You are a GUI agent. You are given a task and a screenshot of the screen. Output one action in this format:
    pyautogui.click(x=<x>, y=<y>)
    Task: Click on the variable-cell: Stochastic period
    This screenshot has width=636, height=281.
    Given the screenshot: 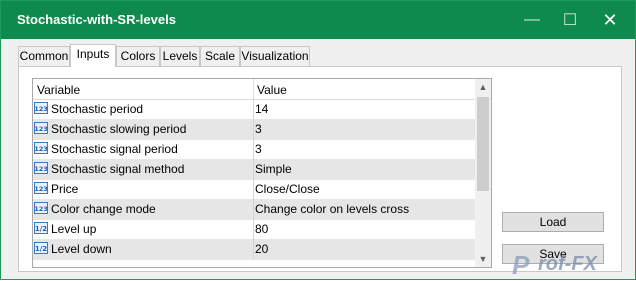 What is the action you would take?
    pyautogui.click(x=97, y=109)
    